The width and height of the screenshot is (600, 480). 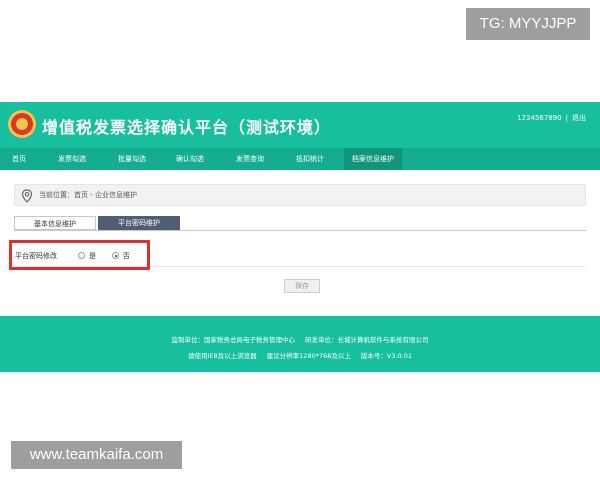 What do you see at coordinates (139, 223) in the screenshot?
I see `tab-platform-password: 平台密码维护` at bounding box center [139, 223].